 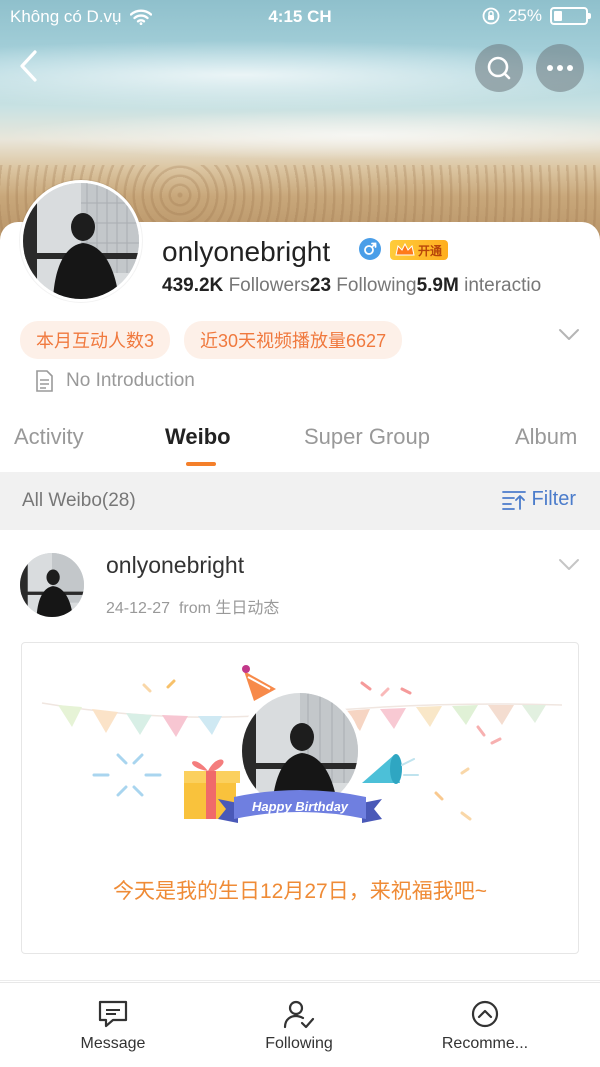 I want to click on avatar-photo, so click(x=81, y=241).